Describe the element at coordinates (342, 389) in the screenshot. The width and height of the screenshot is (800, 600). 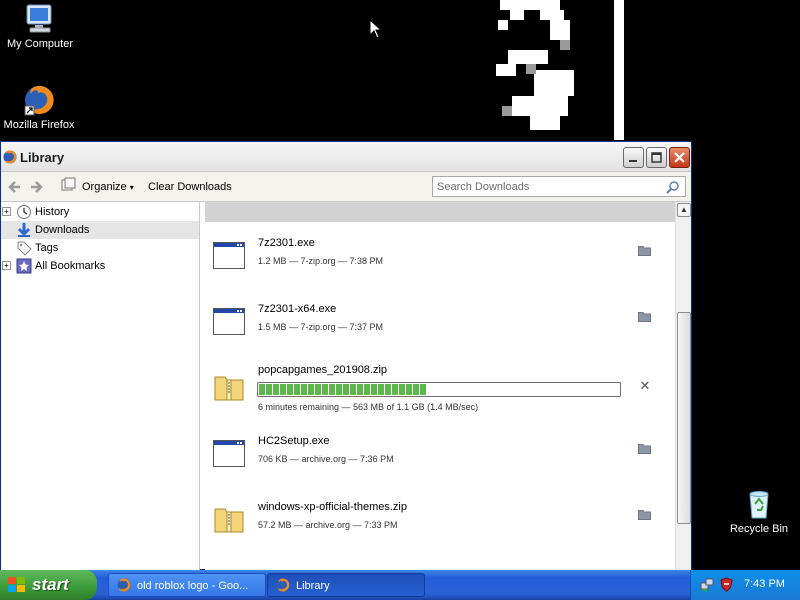
I see `download-progress-fill` at that location.